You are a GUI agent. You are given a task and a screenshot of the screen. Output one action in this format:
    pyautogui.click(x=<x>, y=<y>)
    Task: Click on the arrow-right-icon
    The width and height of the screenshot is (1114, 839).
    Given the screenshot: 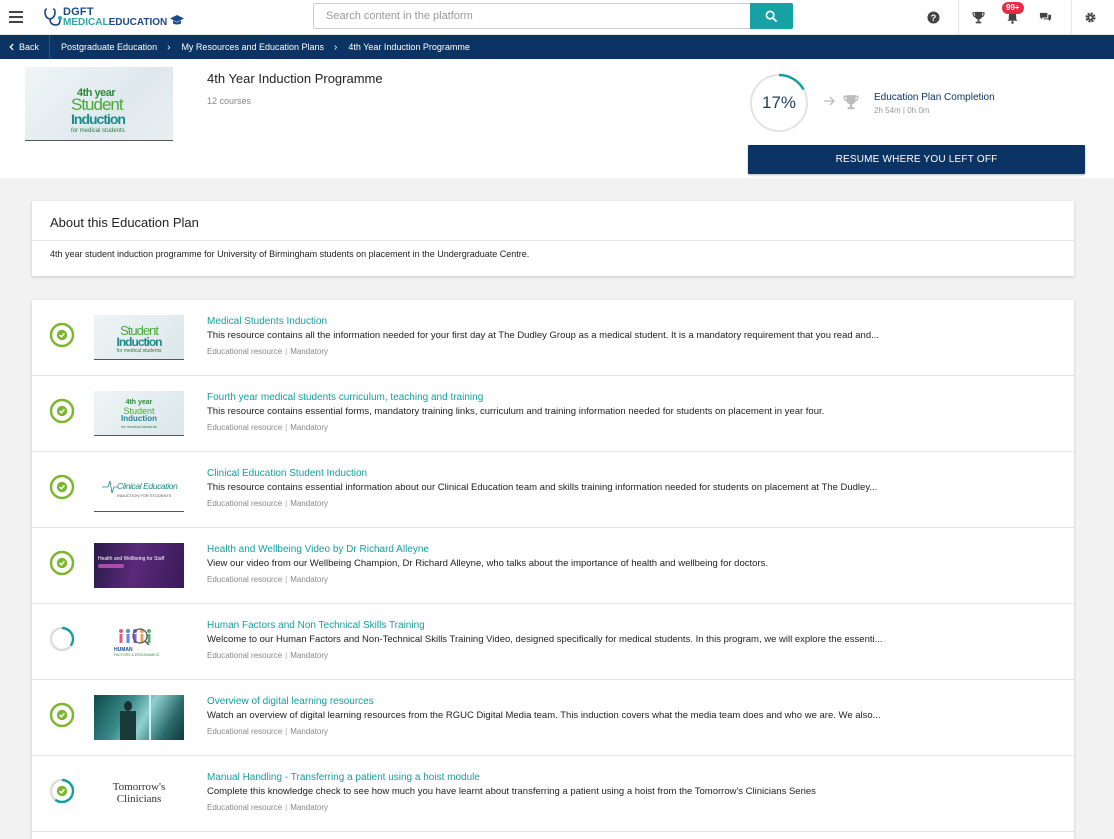 What is the action you would take?
    pyautogui.click(x=829, y=101)
    